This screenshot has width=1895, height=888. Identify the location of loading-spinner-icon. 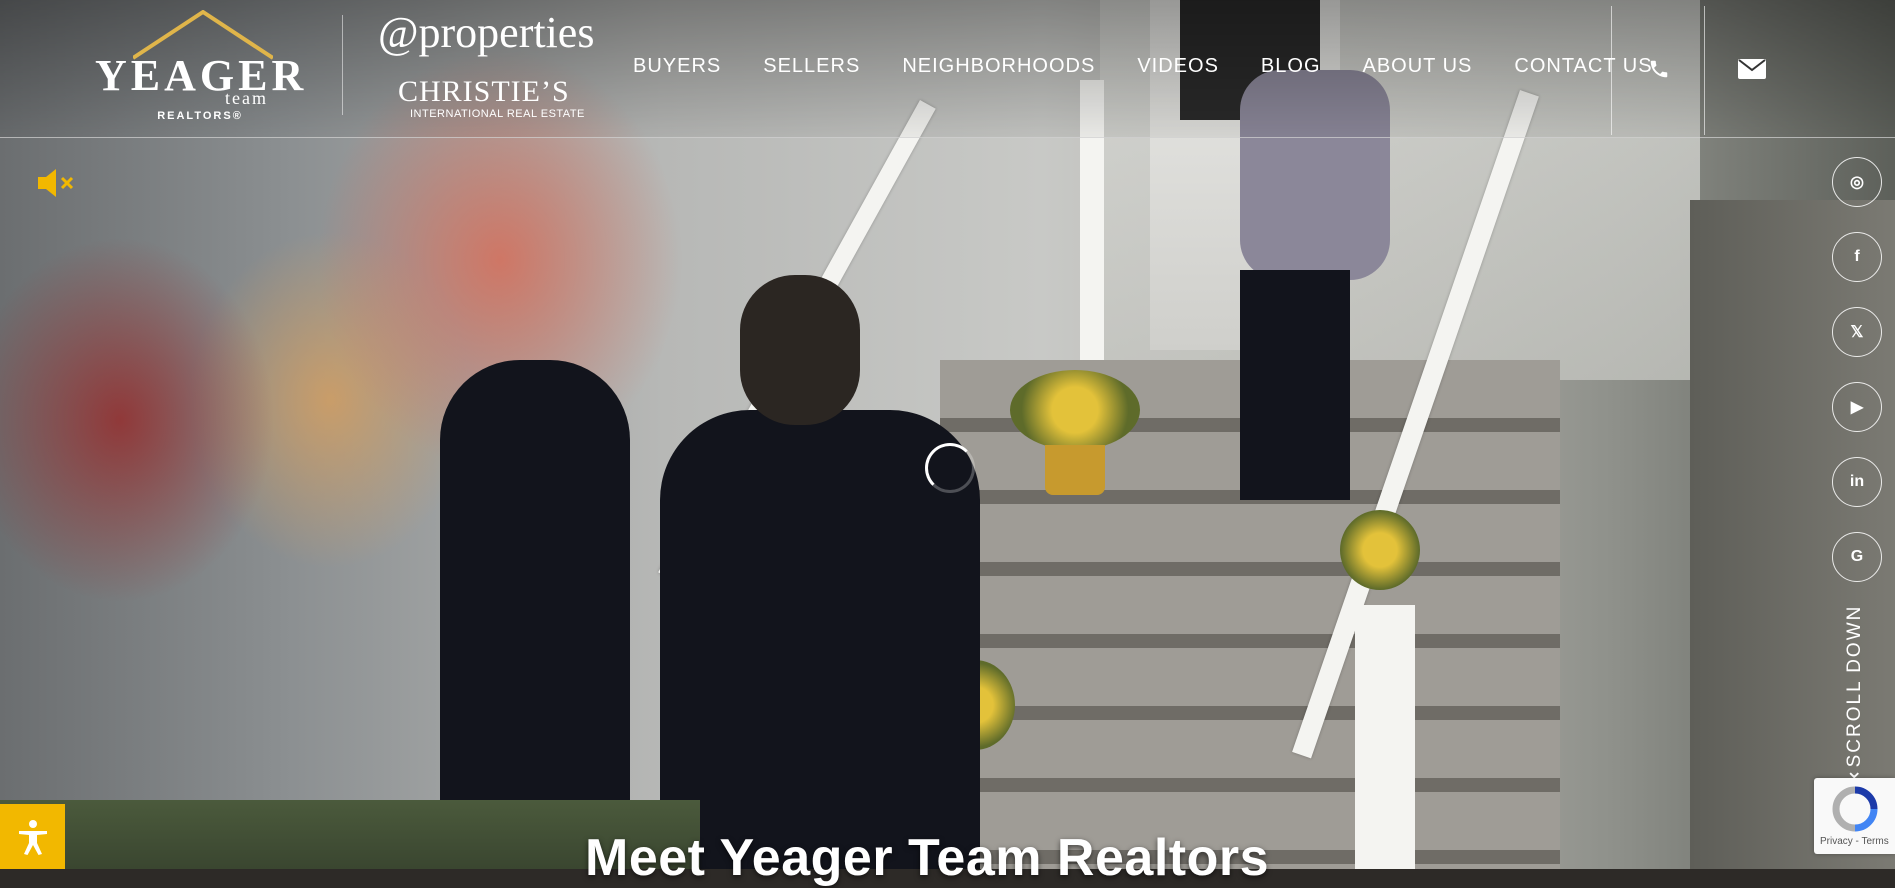
(950, 468).